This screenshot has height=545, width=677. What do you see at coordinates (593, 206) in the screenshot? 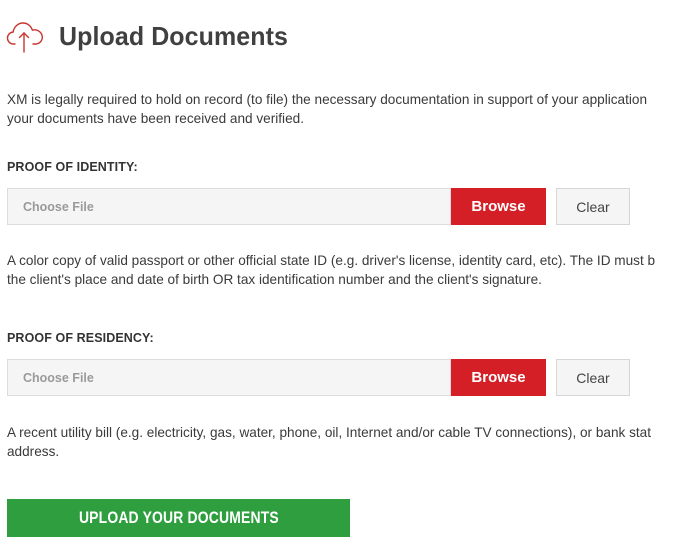
I see `identity-clear-button: Clear` at bounding box center [593, 206].